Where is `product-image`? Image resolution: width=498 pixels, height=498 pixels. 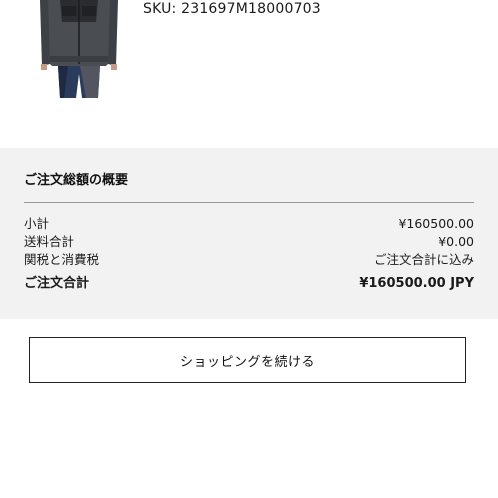
product-image is located at coordinates (79, 49).